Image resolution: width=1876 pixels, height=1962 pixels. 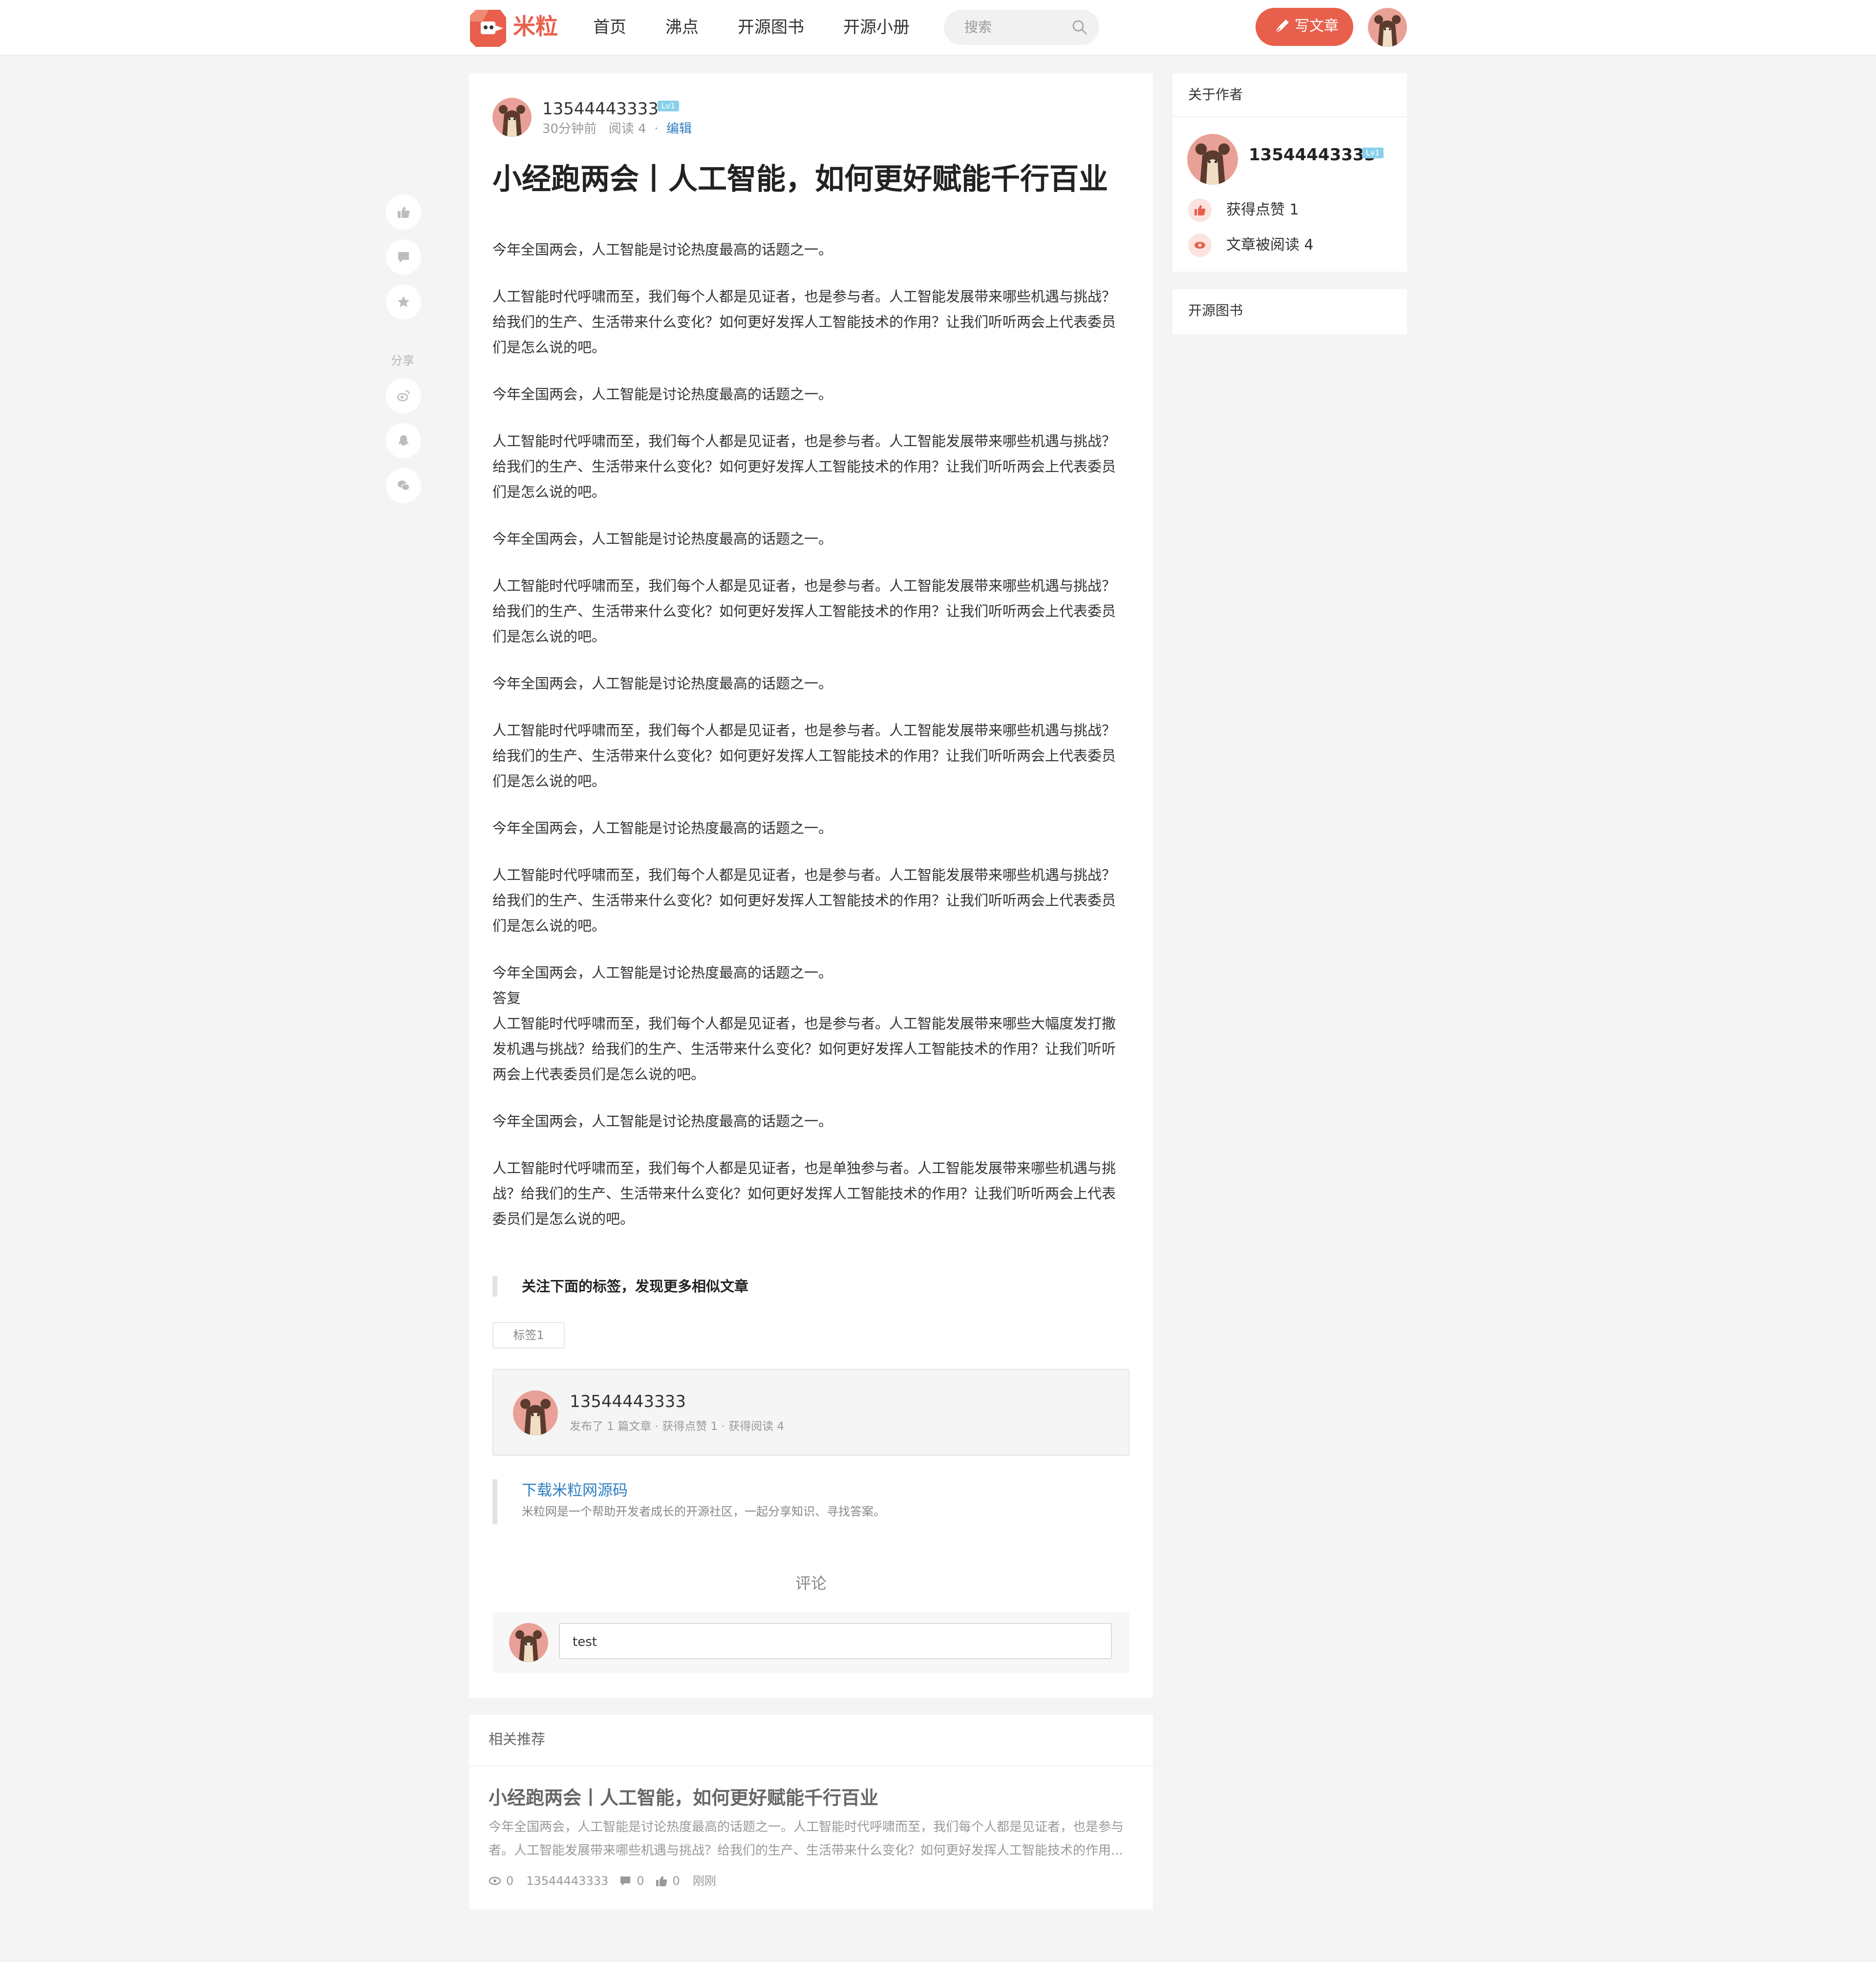 I want to click on reads-stat-badge, so click(x=1200, y=246).